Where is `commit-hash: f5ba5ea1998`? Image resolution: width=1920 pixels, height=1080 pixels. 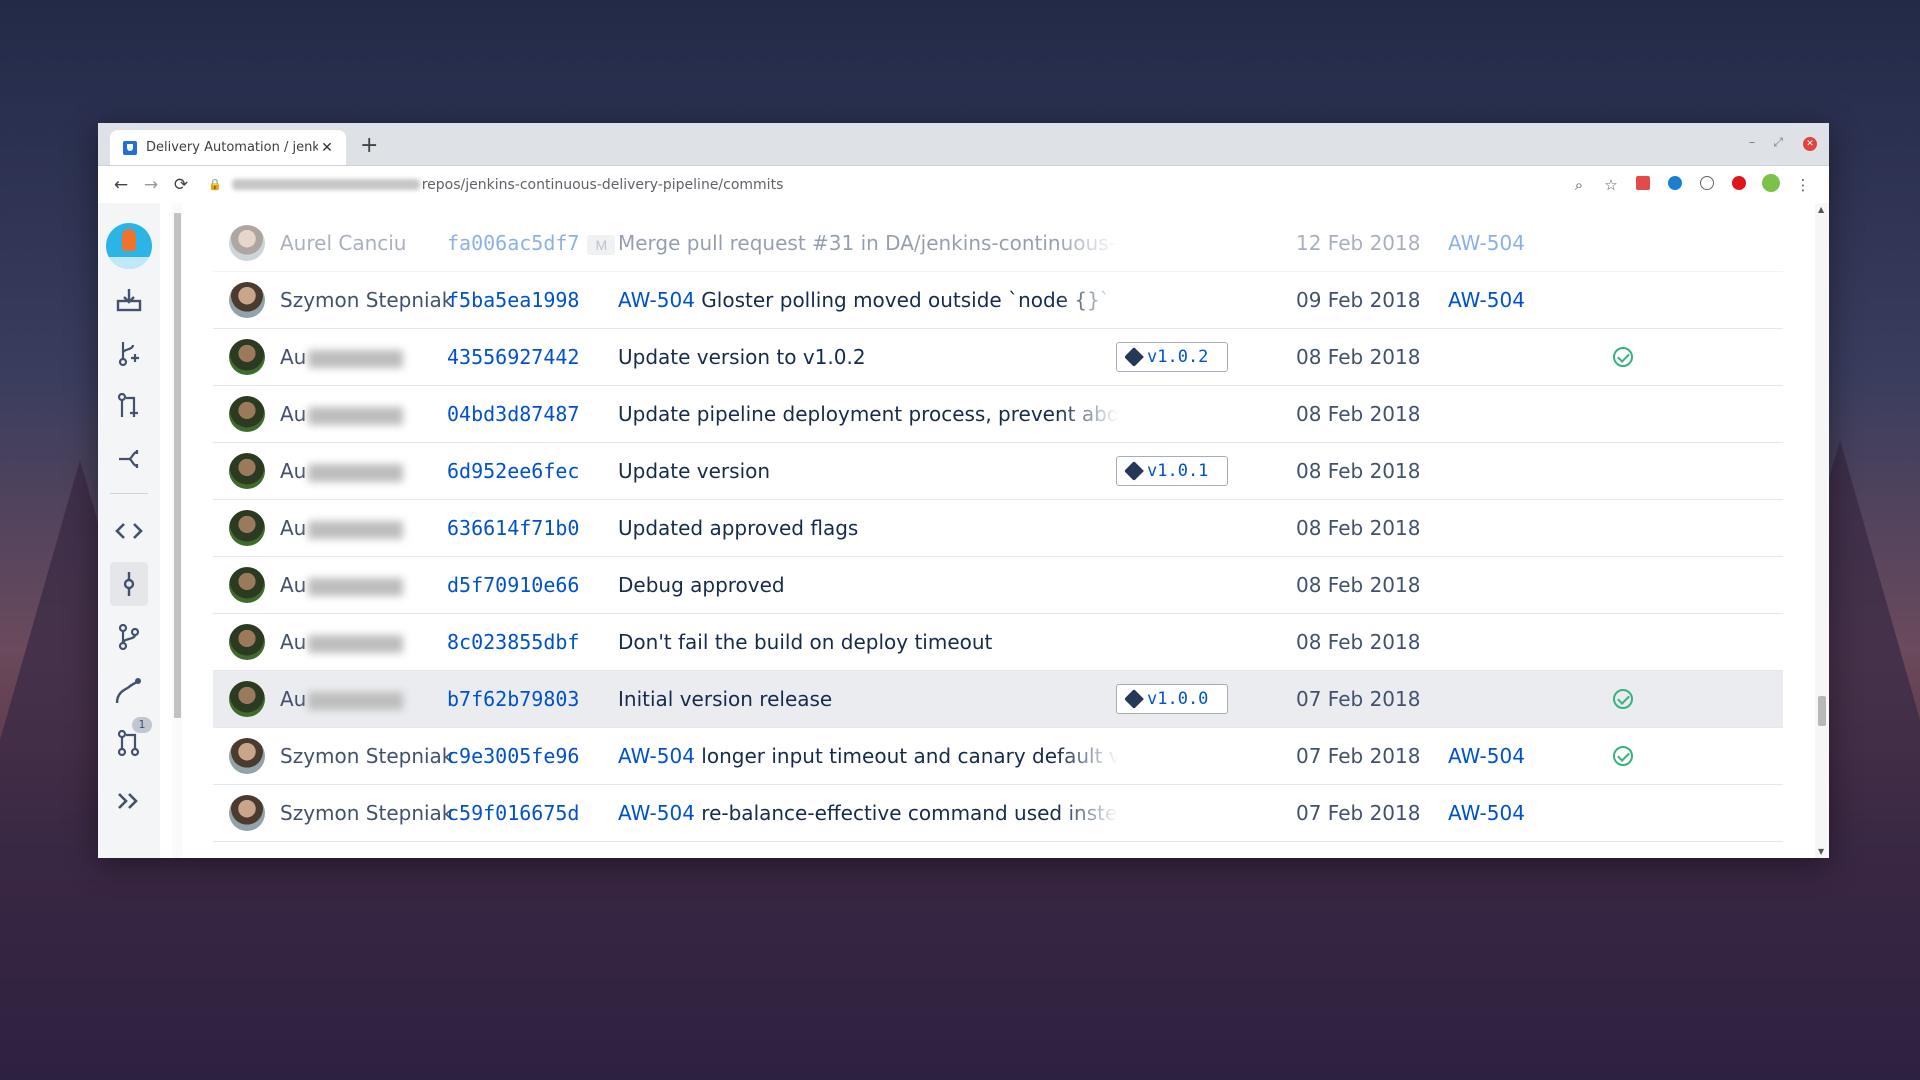
commit-hash: f5ba5ea1998 is located at coordinates (513, 300).